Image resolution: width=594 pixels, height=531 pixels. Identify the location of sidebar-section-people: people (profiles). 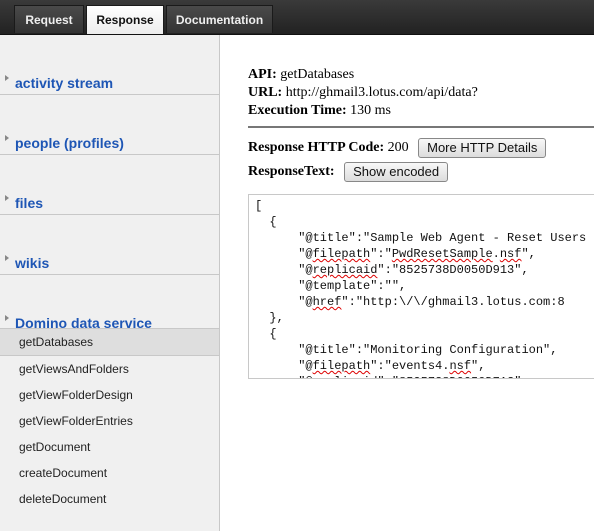
(109, 125).